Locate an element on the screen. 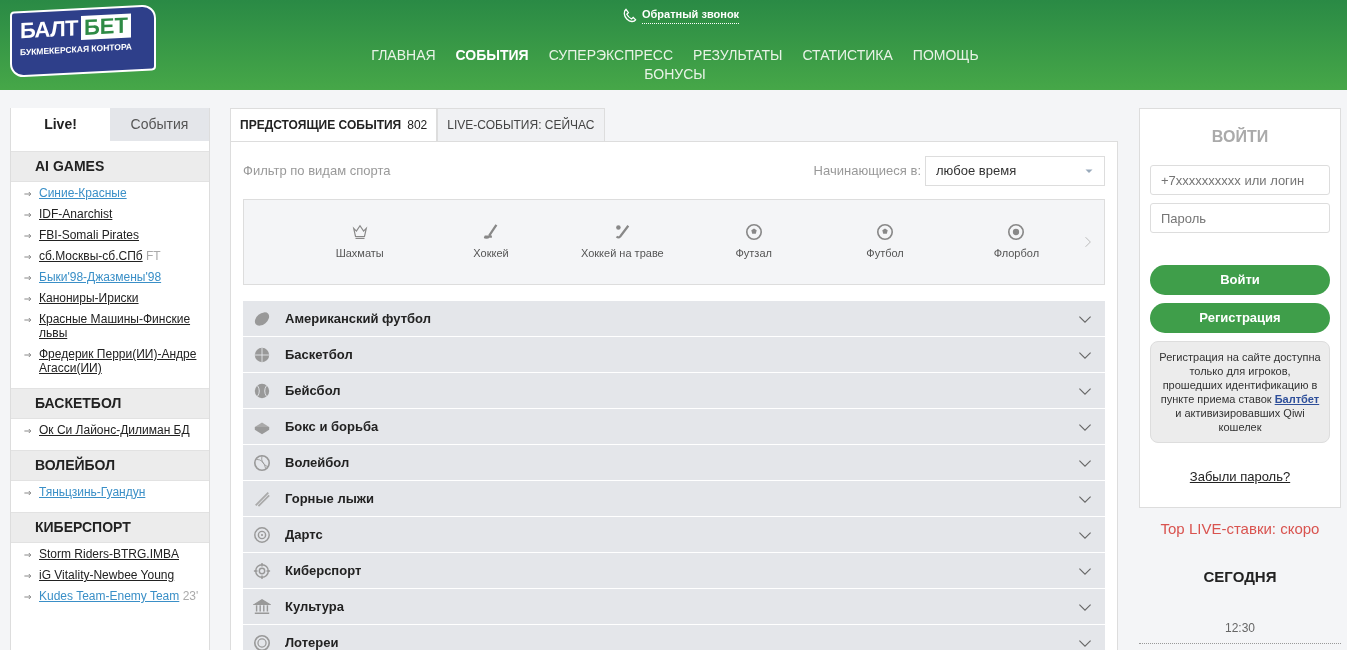 This screenshot has height=650, width=1347. group-header: КИБЕРСПОРТ is located at coordinates (110, 527).